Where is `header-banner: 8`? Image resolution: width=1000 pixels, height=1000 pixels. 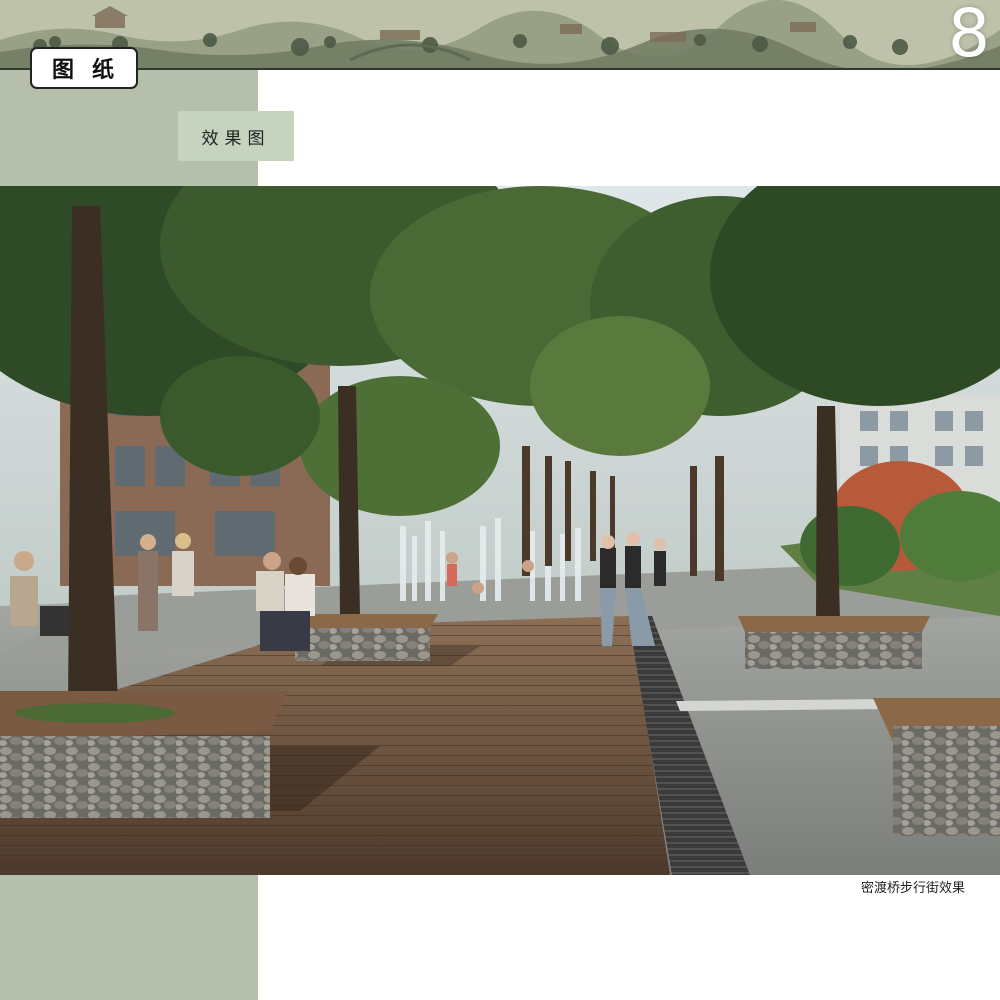 header-banner: 8 is located at coordinates (500, 34).